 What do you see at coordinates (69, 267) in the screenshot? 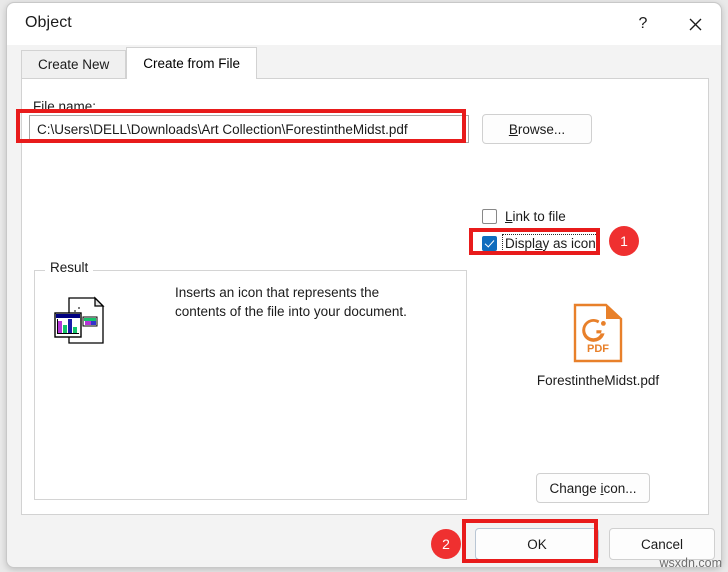
I see `result-group-title: Result` at bounding box center [69, 267].